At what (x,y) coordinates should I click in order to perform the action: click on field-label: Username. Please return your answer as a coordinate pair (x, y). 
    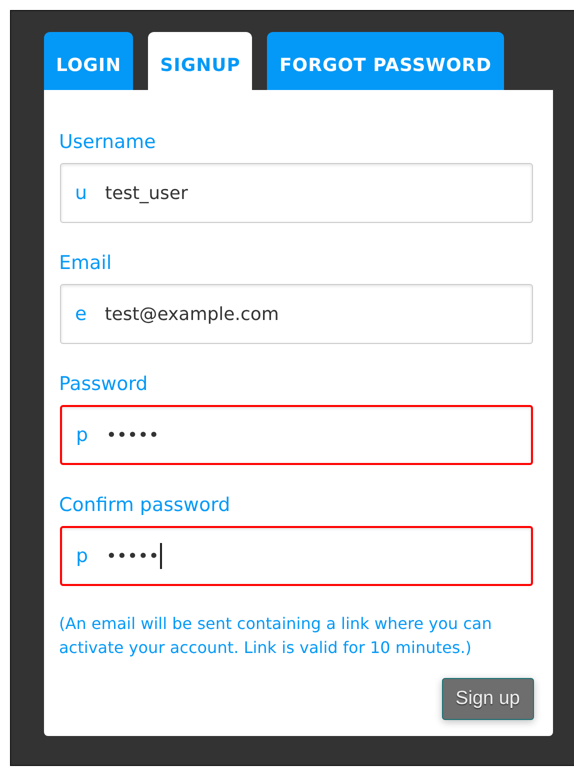
    Looking at the image, I should click on (108, 142).